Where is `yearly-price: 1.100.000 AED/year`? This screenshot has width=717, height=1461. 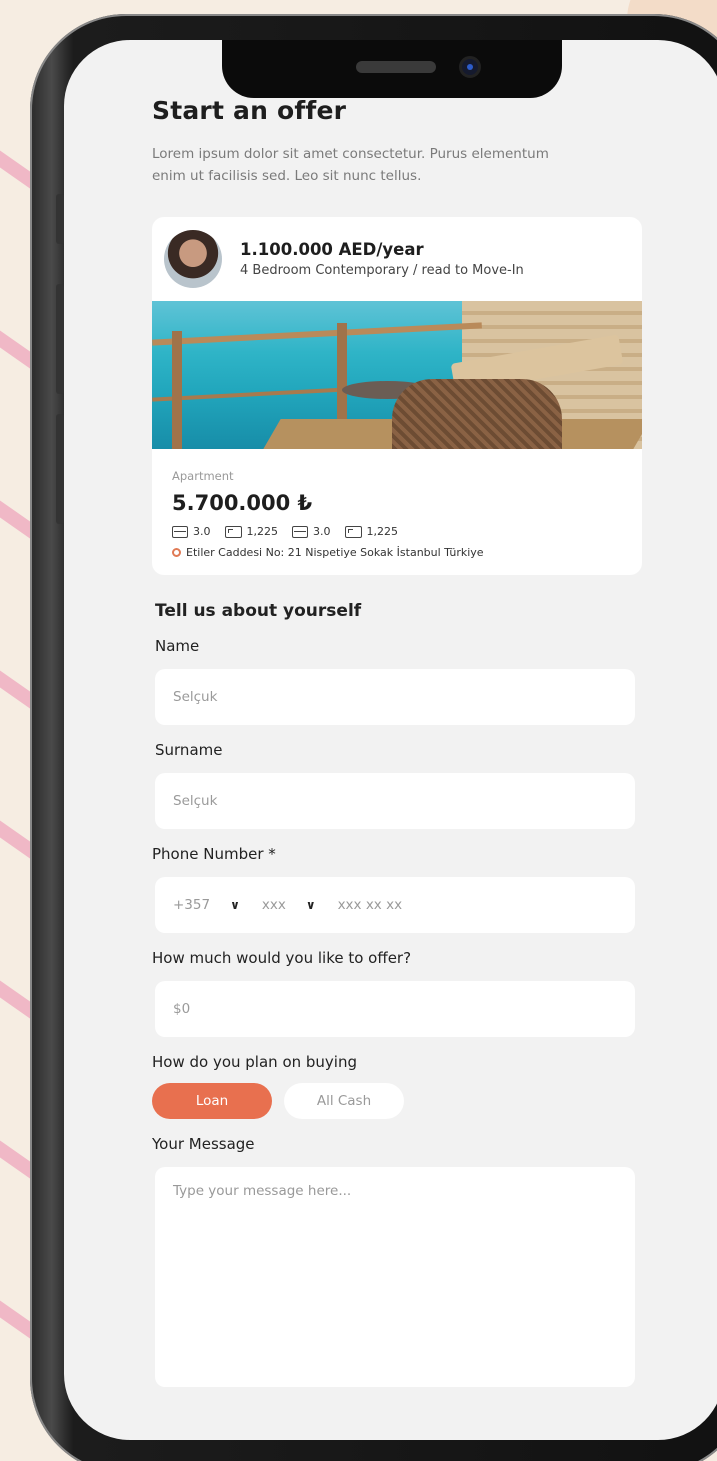 yearly-price: 1.100.000 AED/year is located at coordinates (332, 249).